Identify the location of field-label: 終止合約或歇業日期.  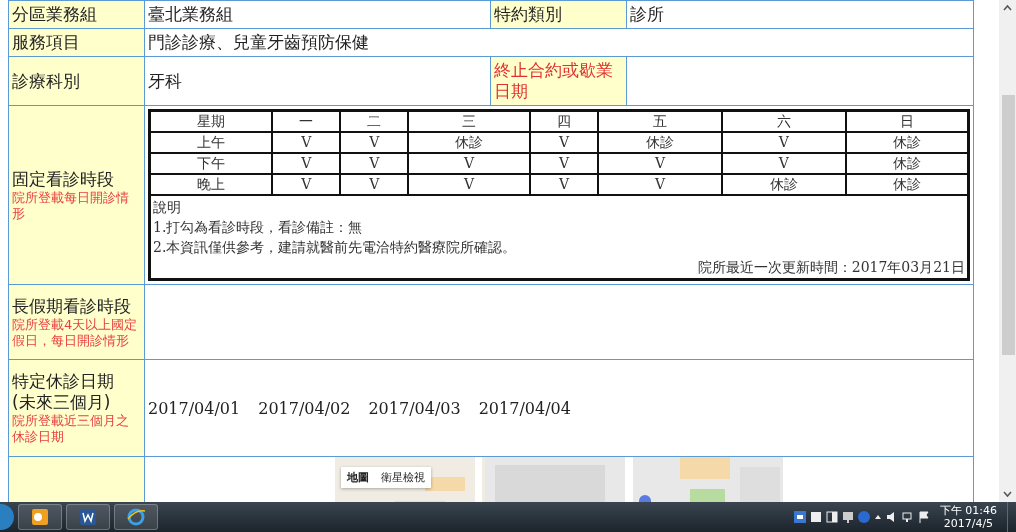
(558, 81).